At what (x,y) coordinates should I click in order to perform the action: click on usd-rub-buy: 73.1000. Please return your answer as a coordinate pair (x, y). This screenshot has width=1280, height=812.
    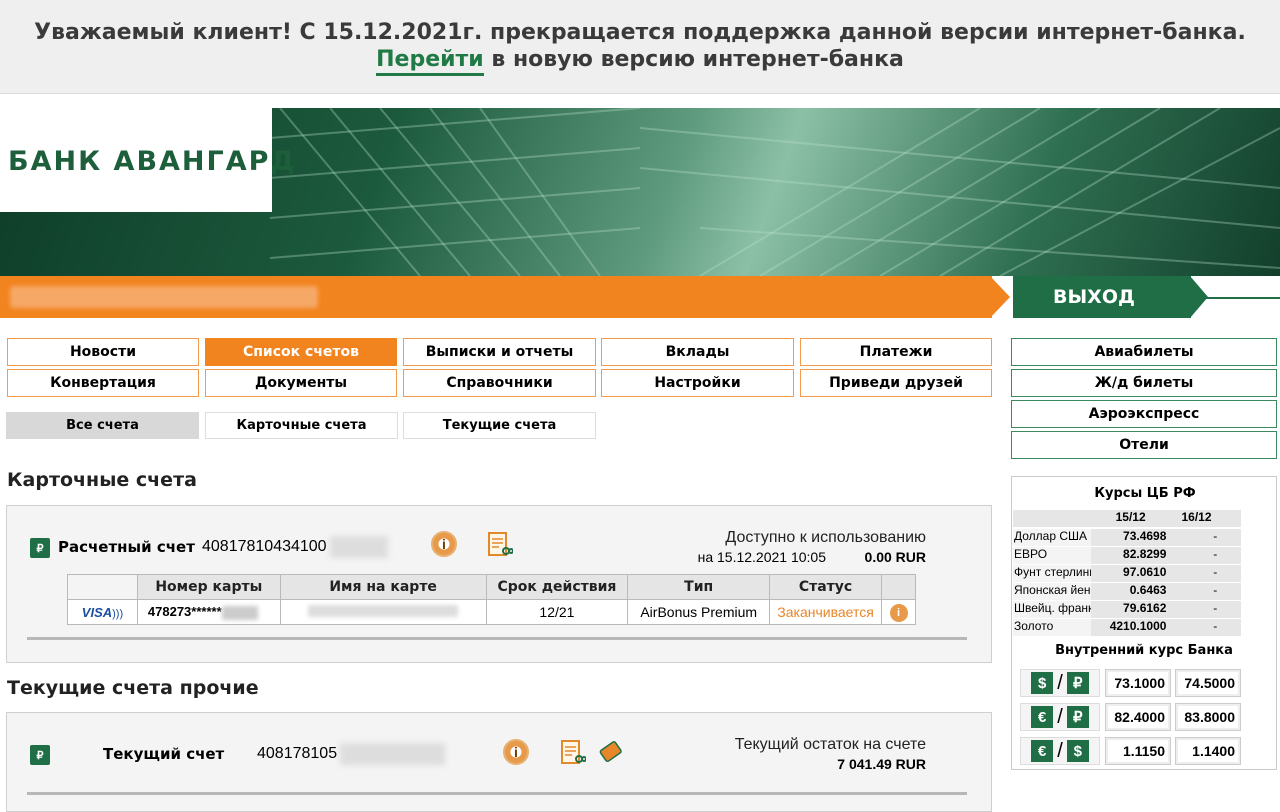
    Looking at the image, I should click on (1138, 683).